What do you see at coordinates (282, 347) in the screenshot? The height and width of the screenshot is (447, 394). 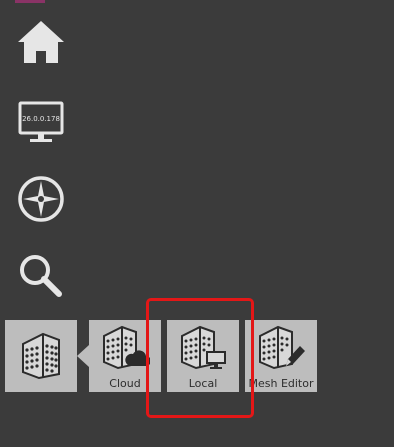 I see `building-pencil-icon` at bounding box center [282, 347].